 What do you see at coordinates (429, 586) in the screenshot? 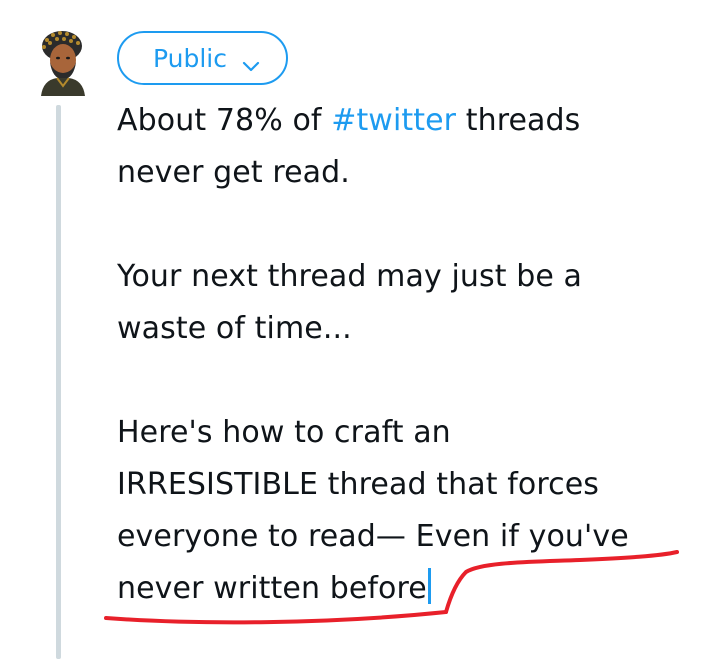
I see `text-caret` at bounding box center [429, 586].